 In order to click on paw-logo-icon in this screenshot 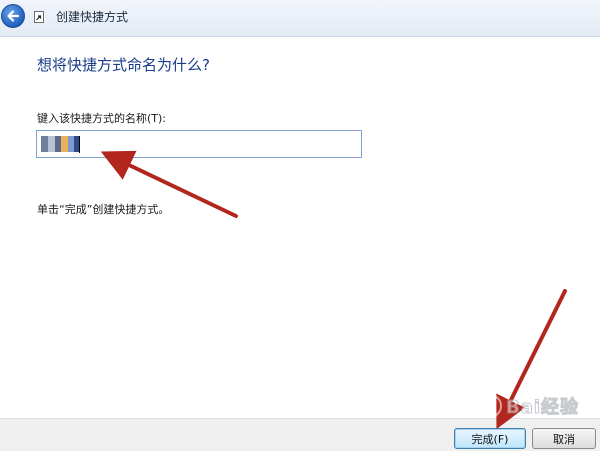, I will do `click(490, 406)`.